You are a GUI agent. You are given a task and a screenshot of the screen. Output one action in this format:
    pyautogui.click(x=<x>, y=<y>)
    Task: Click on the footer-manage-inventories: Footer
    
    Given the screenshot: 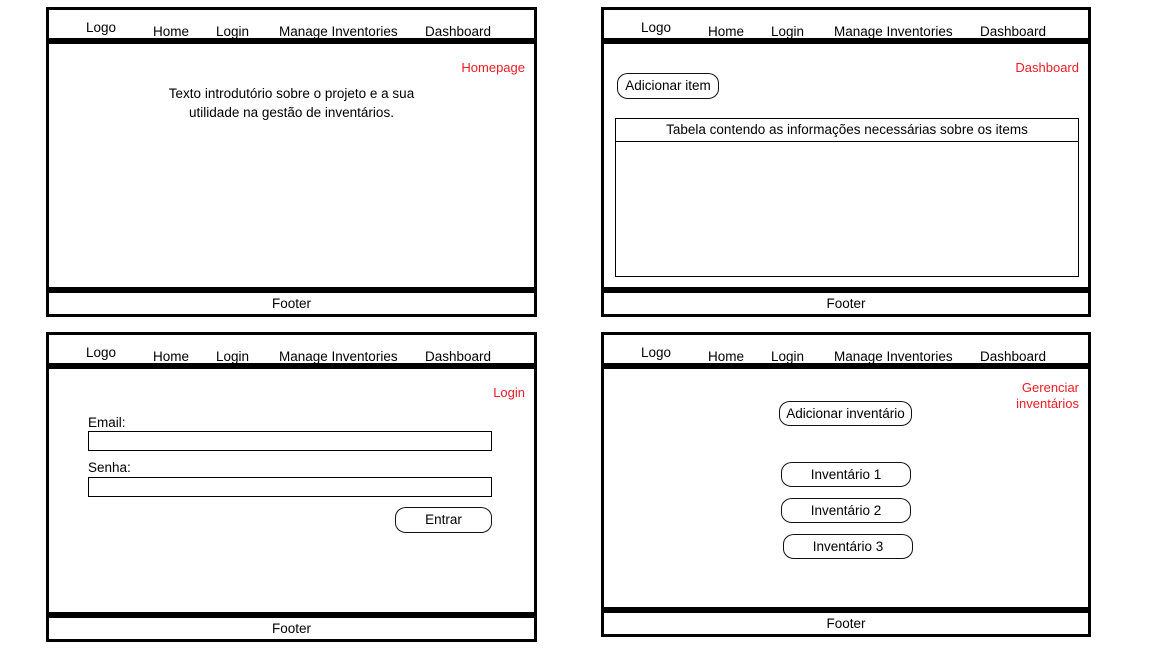 What is the action you would take?
    pyautogui.click(x=846, y=623)
    